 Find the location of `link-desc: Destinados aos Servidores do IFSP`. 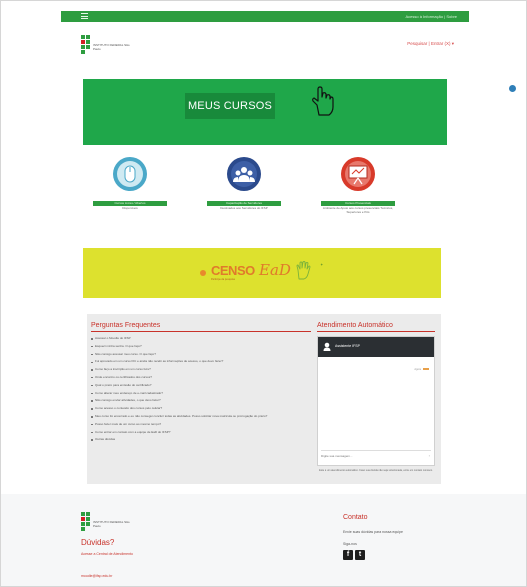

link-desc: Destinados aos Servidores do IFSP is located at coordinates (244, 208).